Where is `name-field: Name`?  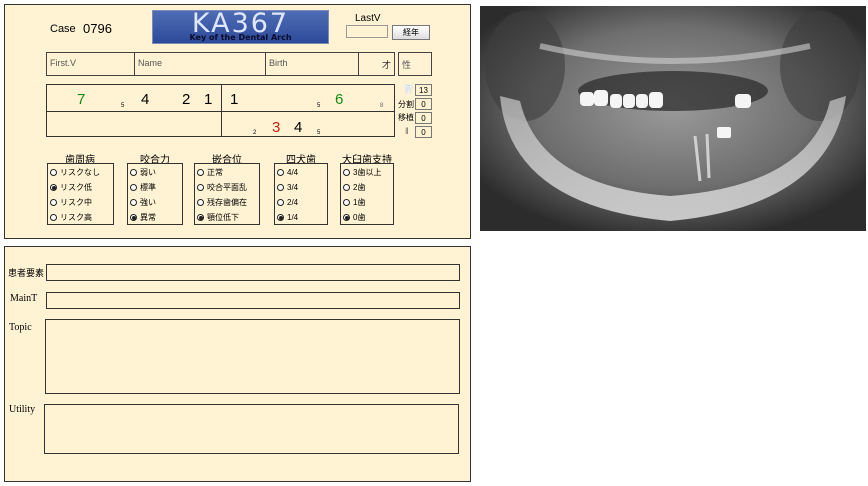
name-field: Name is located at coordinates (200, 64).